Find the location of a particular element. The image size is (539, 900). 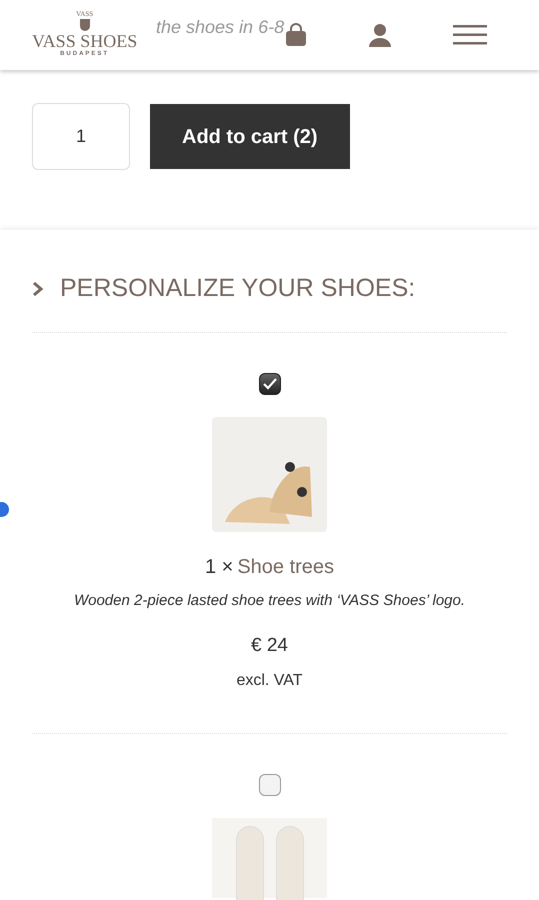

price: € 24 is located at coordinates (269, 646).